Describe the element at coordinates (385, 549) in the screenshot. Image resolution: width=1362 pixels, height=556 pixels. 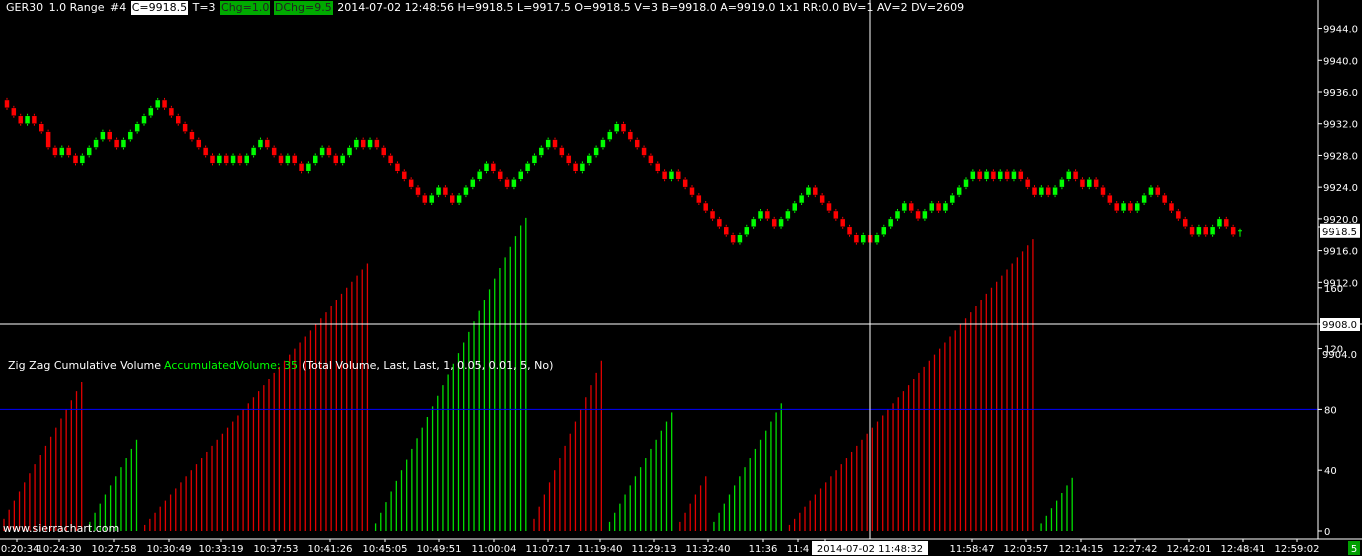
I see `time-tick-label: 10:45:05` at that location.